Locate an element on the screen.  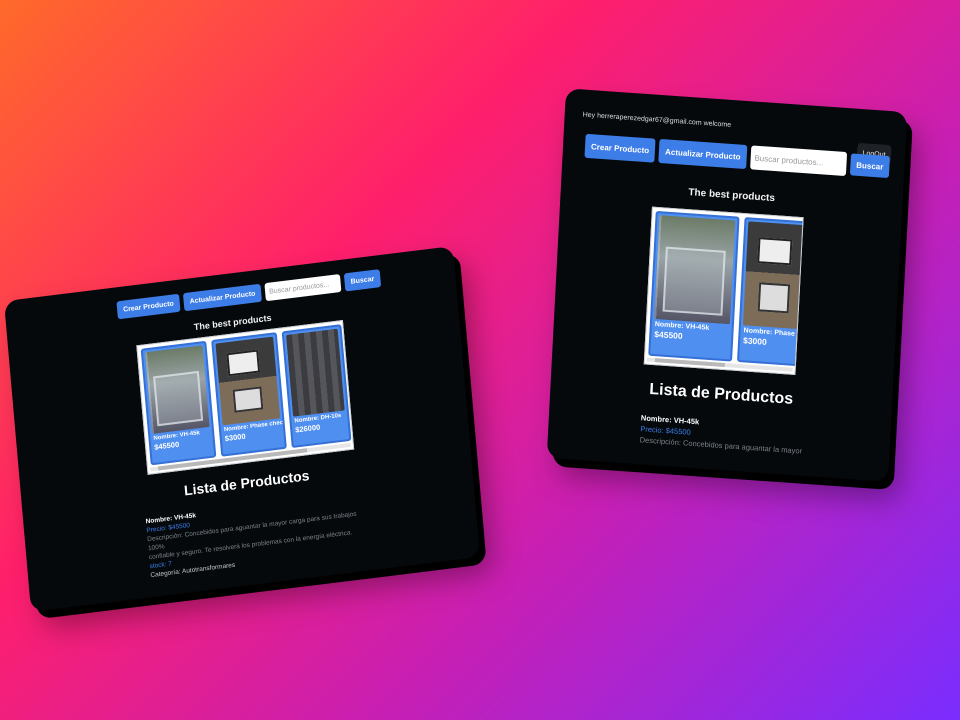
product-card: Nombre: Phase c $3000 is located at coordinates (770, 292).